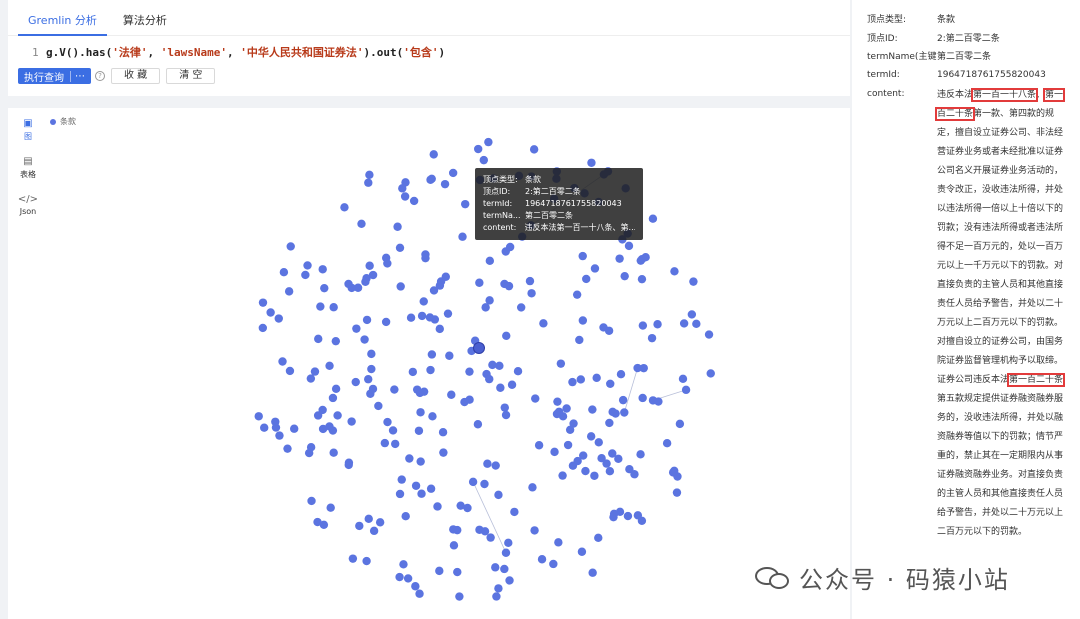  I want to click on view-json: </> Json, so click(28, 205).